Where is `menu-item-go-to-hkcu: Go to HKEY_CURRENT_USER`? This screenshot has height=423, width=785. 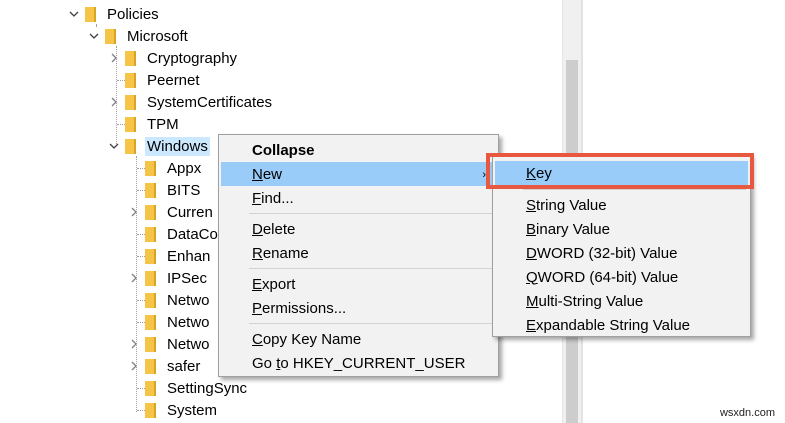 menu-item-go-to-hkcu: Go to HKEY_CURRENT_USER is located at coordinates (358, 363).